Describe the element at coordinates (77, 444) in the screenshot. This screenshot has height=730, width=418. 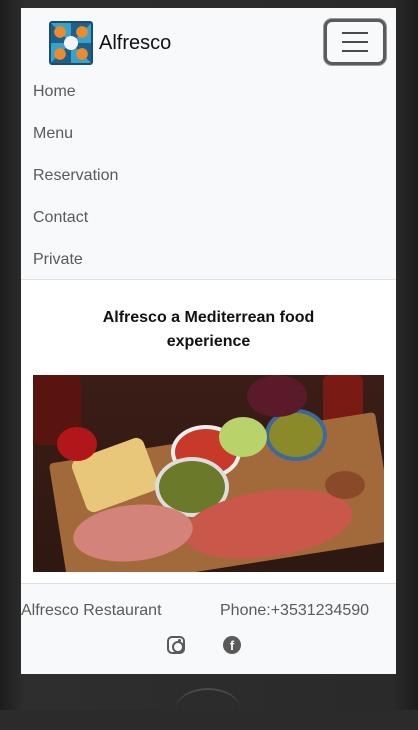
I see `tomatoes-image-part` at that location.